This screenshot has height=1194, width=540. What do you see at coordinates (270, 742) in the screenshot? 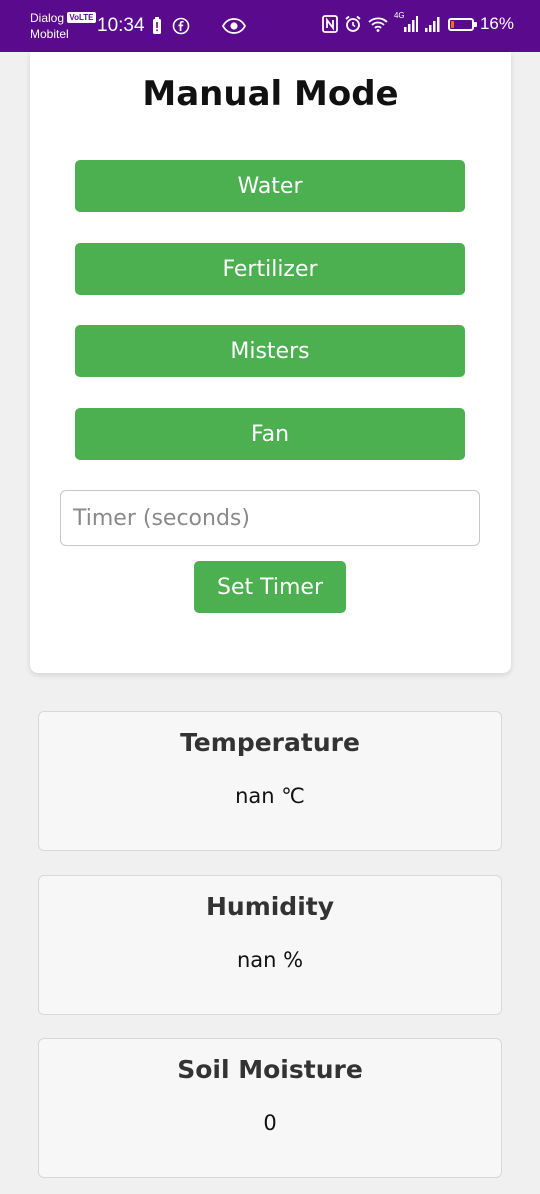
I see `temperature-label: Temperature` at bounding box center [270, 742].